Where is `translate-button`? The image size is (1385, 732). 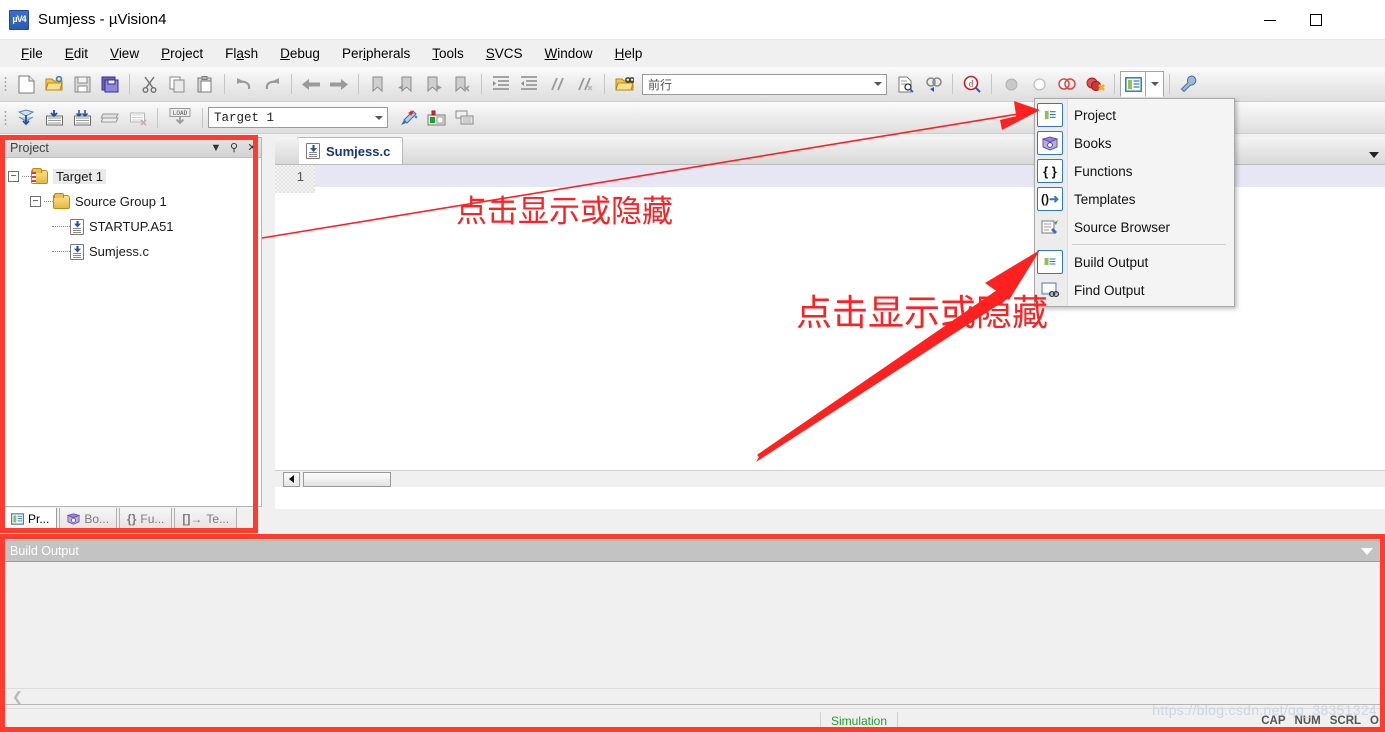
translate-button is located at coordinates (26, 118).